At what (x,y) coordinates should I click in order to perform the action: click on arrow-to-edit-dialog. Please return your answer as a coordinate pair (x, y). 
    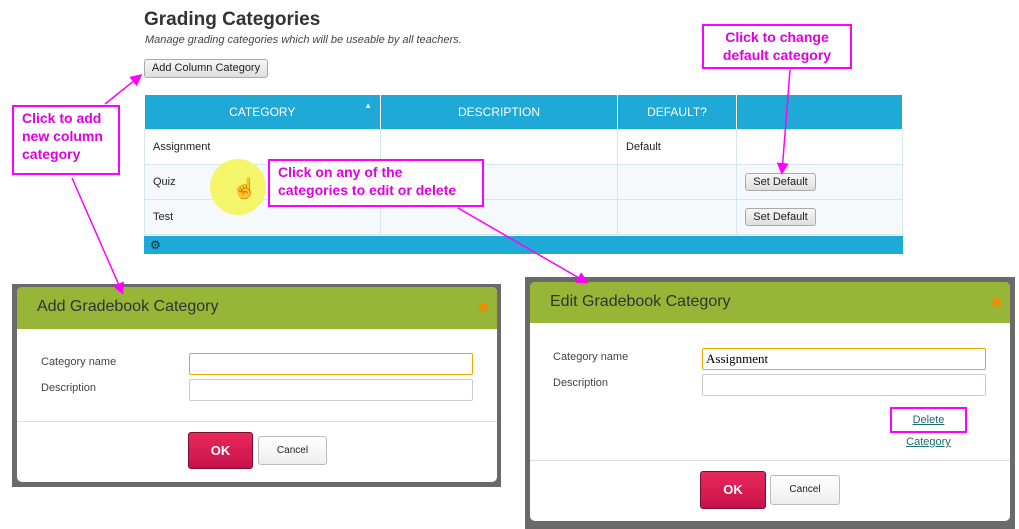
    Looking at the image, I should click on (523, 245).